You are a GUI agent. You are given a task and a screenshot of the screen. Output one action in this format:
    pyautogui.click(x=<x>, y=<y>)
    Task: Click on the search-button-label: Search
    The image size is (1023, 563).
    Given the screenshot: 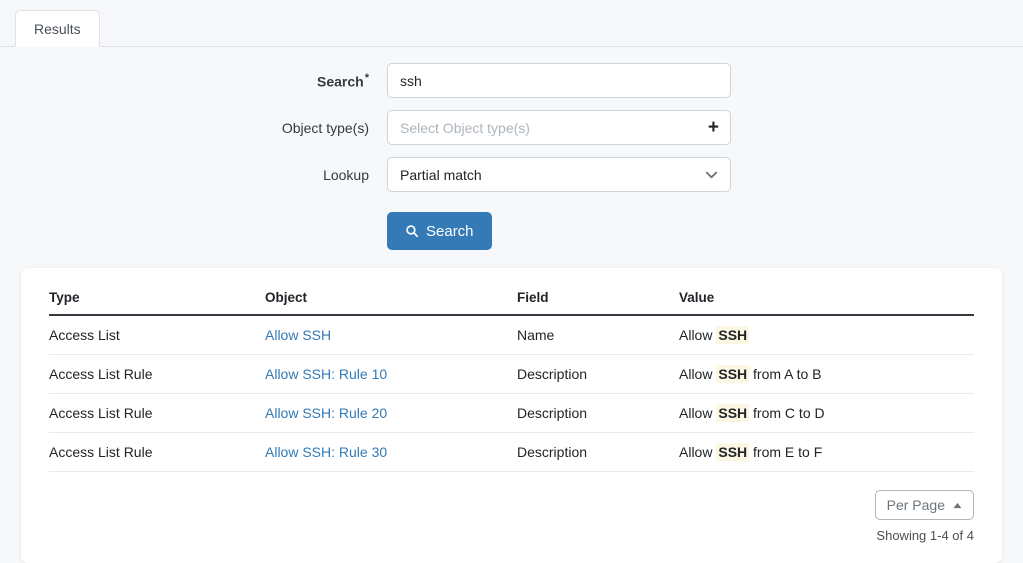 What is the action you would take?
    pyautogui.click(x=450, y=231)
    